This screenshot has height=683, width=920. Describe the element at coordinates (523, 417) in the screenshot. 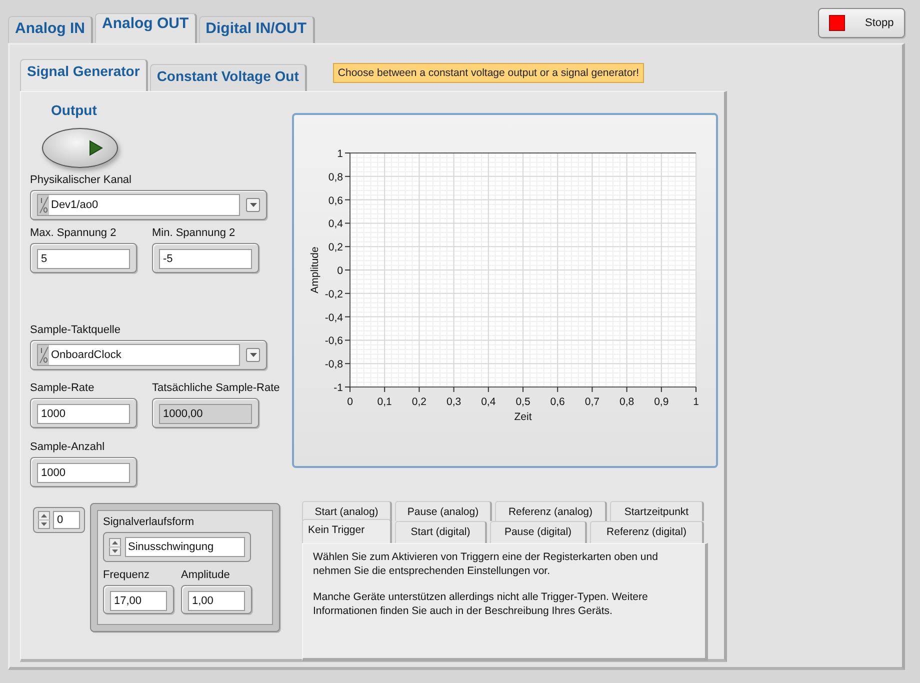

I see `axis-title: Zeit` at that location.